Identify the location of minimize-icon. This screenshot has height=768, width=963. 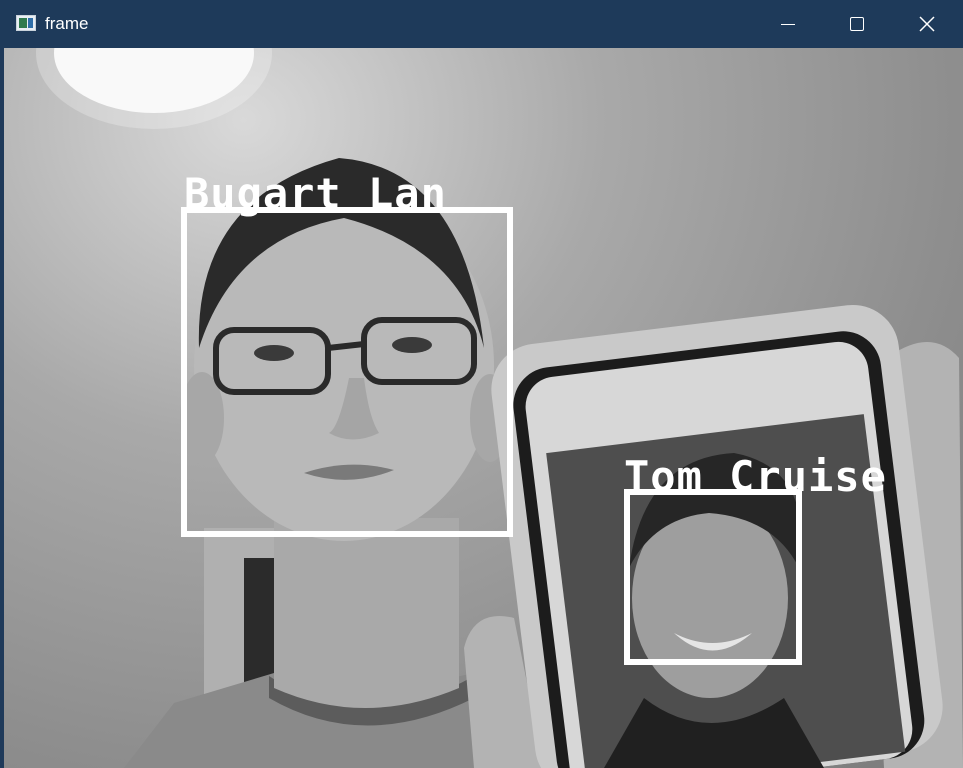
(788, 24).